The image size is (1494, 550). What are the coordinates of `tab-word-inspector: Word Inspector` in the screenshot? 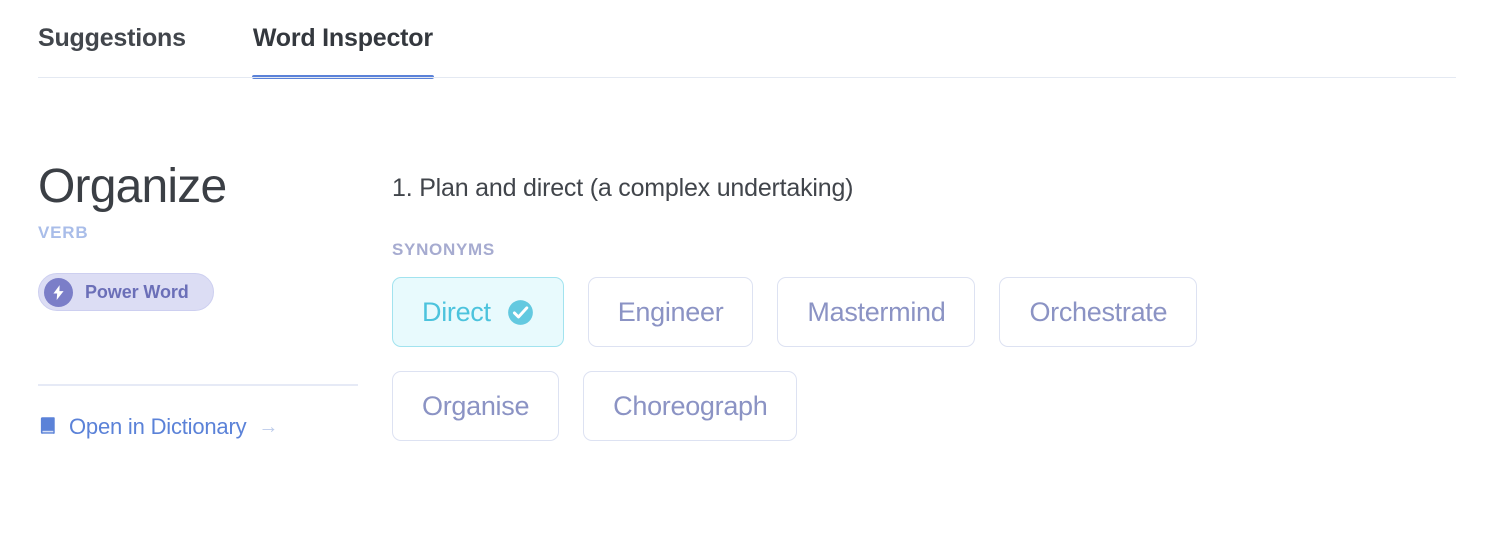 It's located at (342, 39).